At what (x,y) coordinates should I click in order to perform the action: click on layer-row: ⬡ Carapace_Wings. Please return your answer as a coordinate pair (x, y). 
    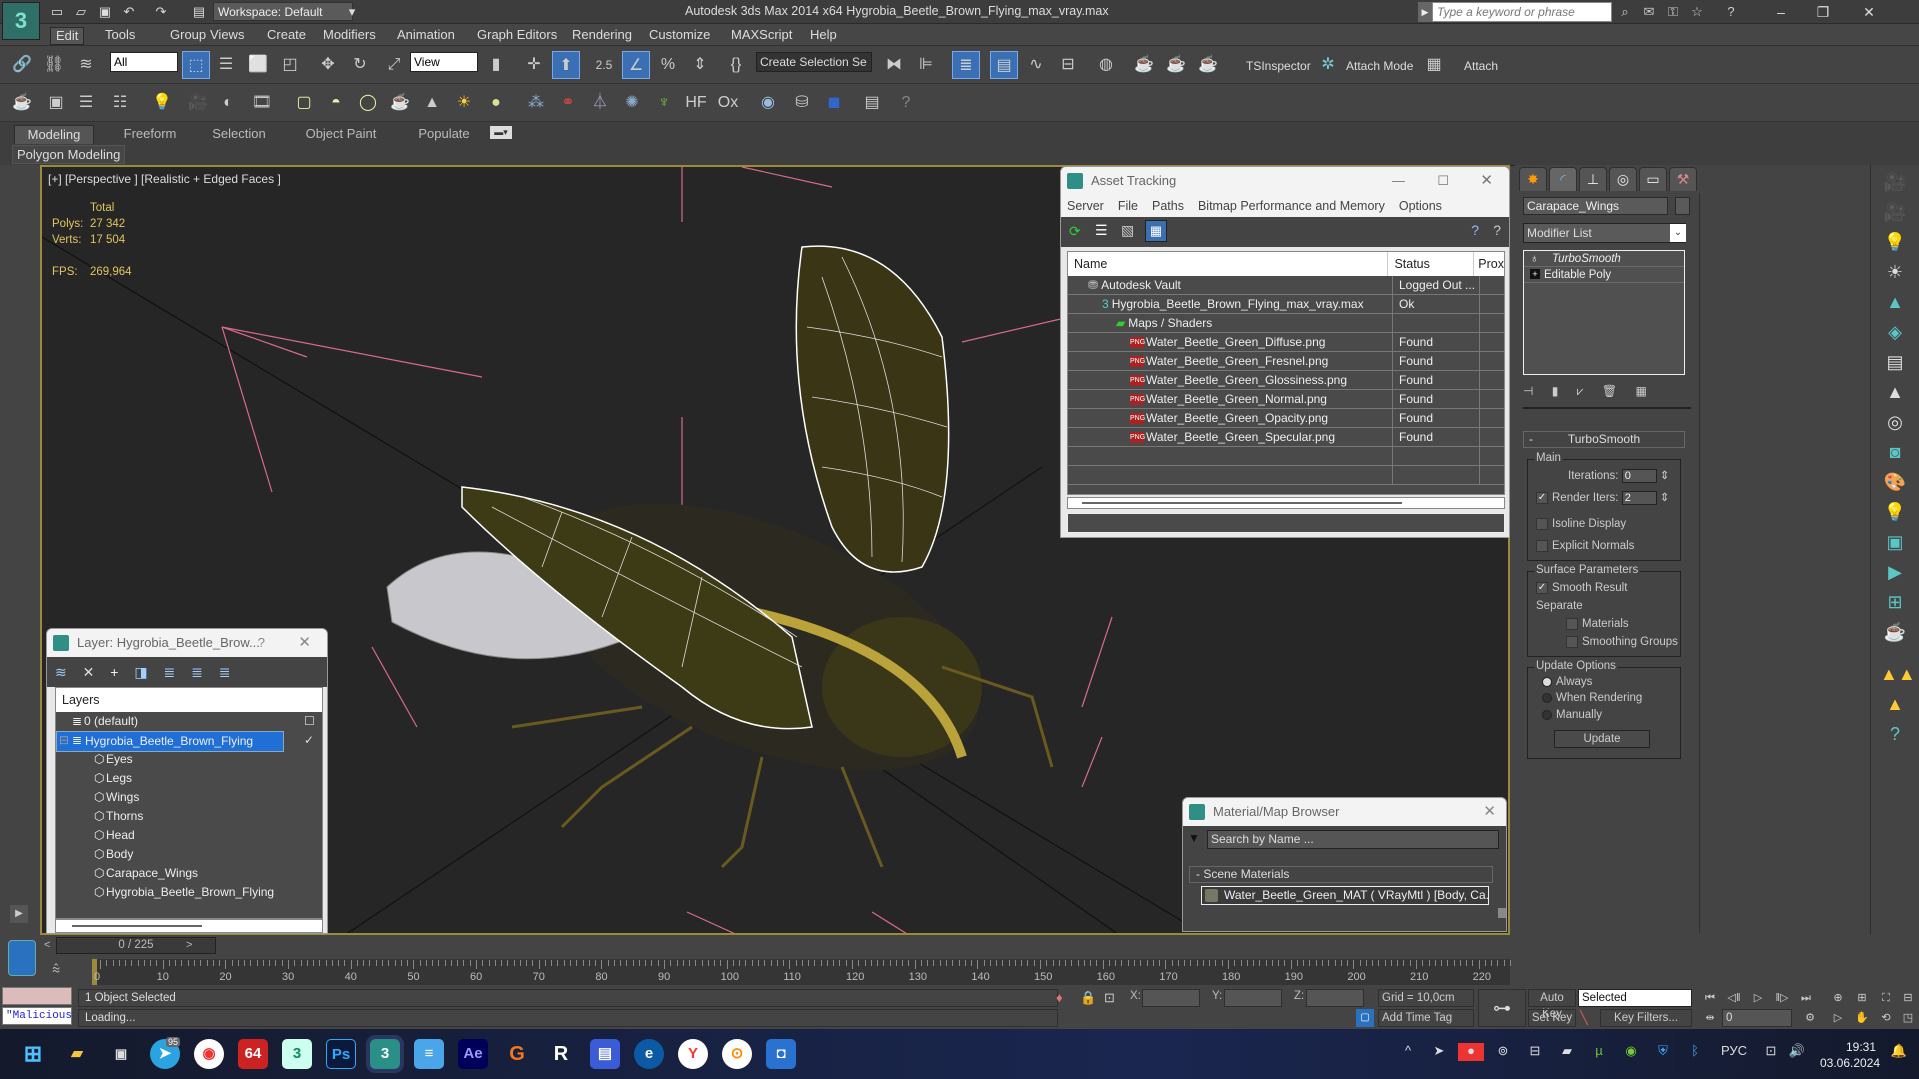
    Looking at the image, I should click on (189, 873).